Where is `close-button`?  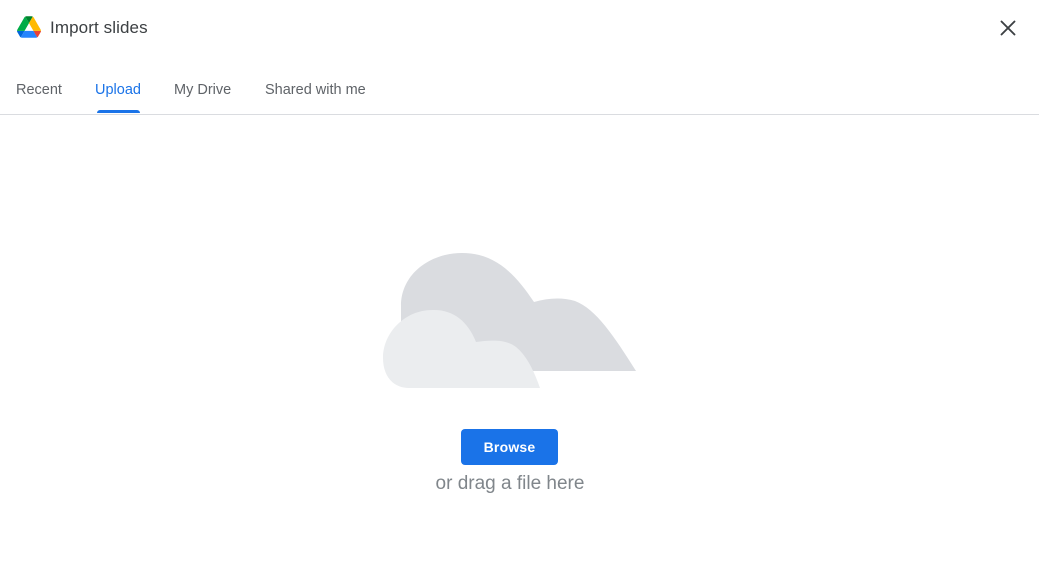
close-button is located at coordinates (1008, 28).